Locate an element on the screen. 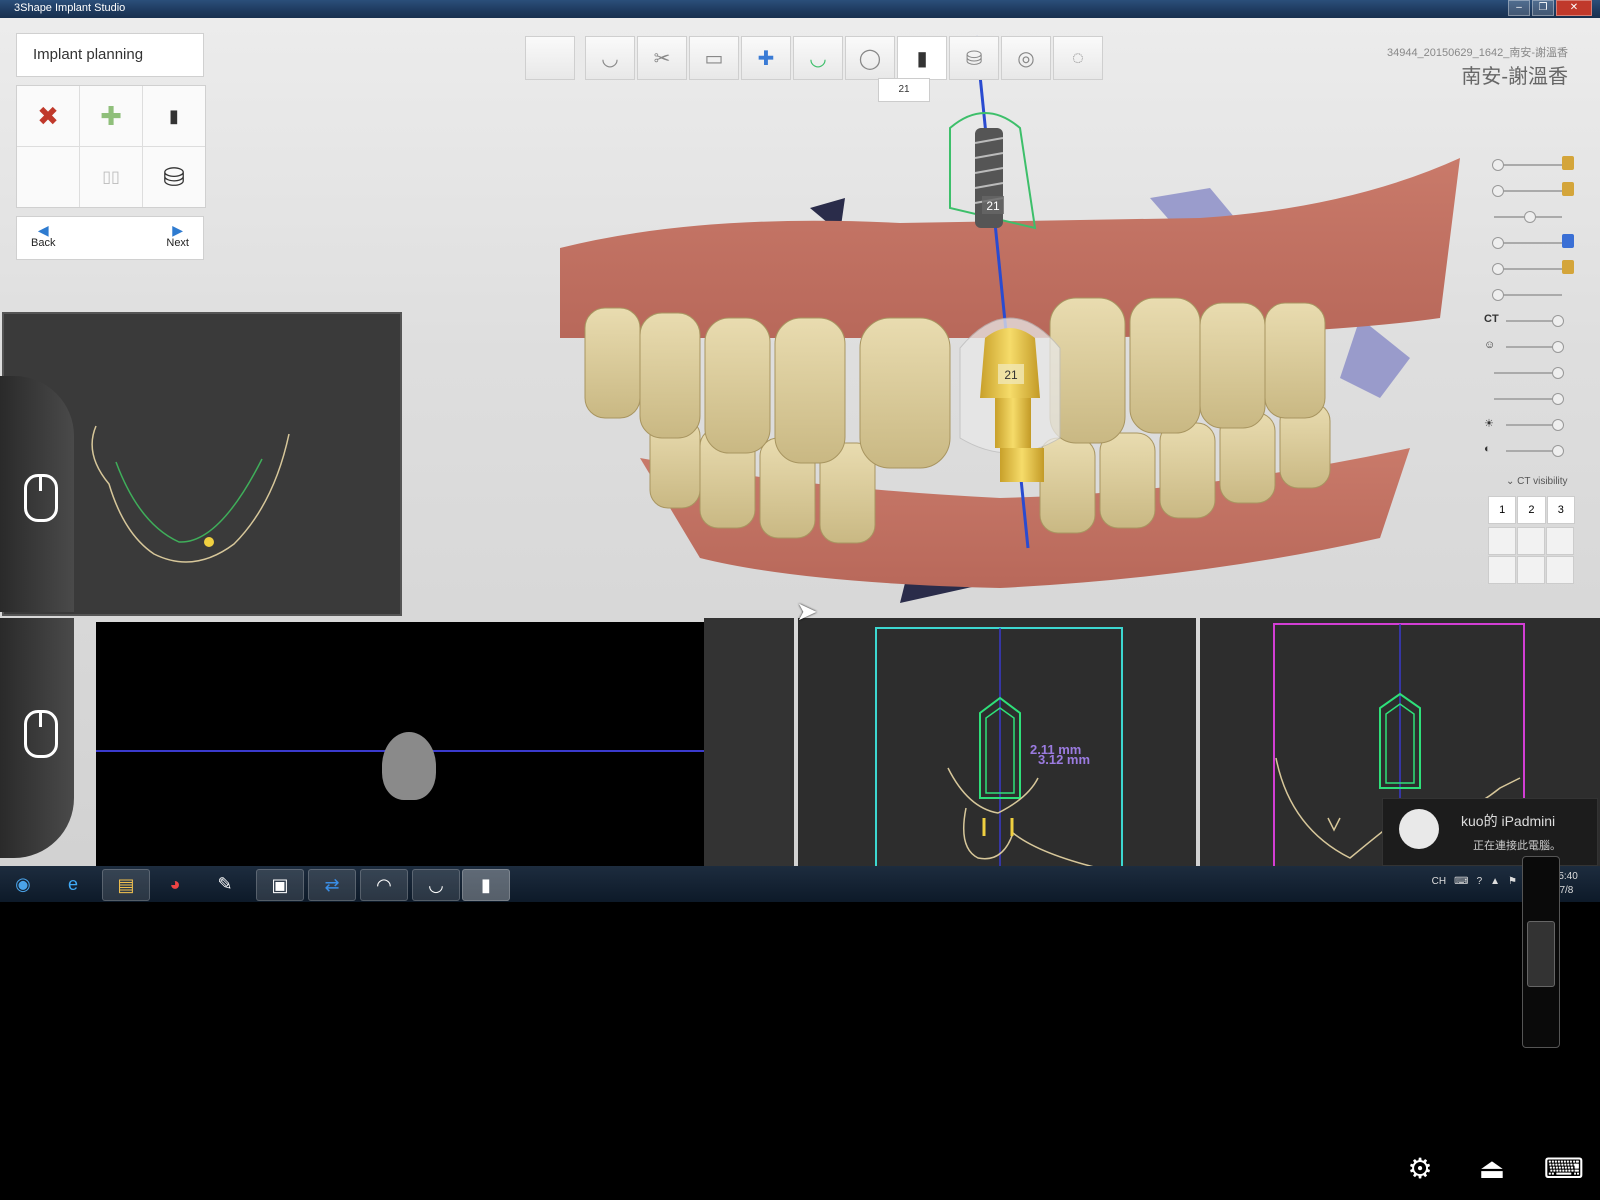 This screenshot has width=1600, height=1200. add-implant-button: ✚ is located at coordinates (111, 116).